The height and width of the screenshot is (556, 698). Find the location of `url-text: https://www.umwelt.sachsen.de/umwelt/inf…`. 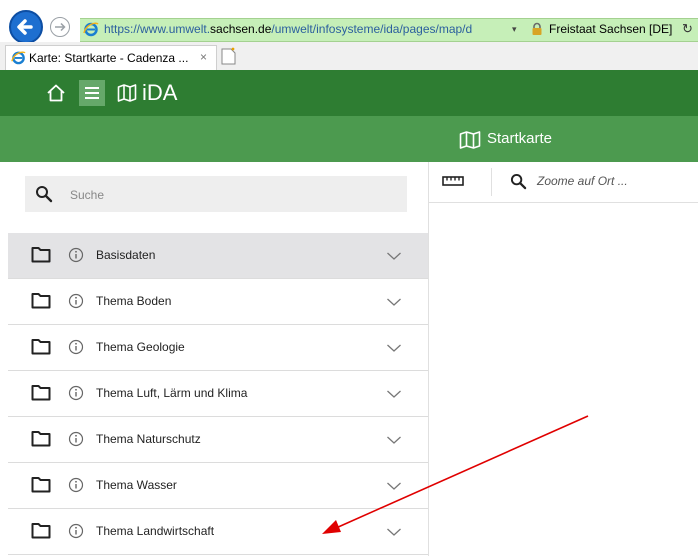

url-text: https://www.umwelt.sachsen.de/umwelt/inf… is located at coordinates (288, 29).